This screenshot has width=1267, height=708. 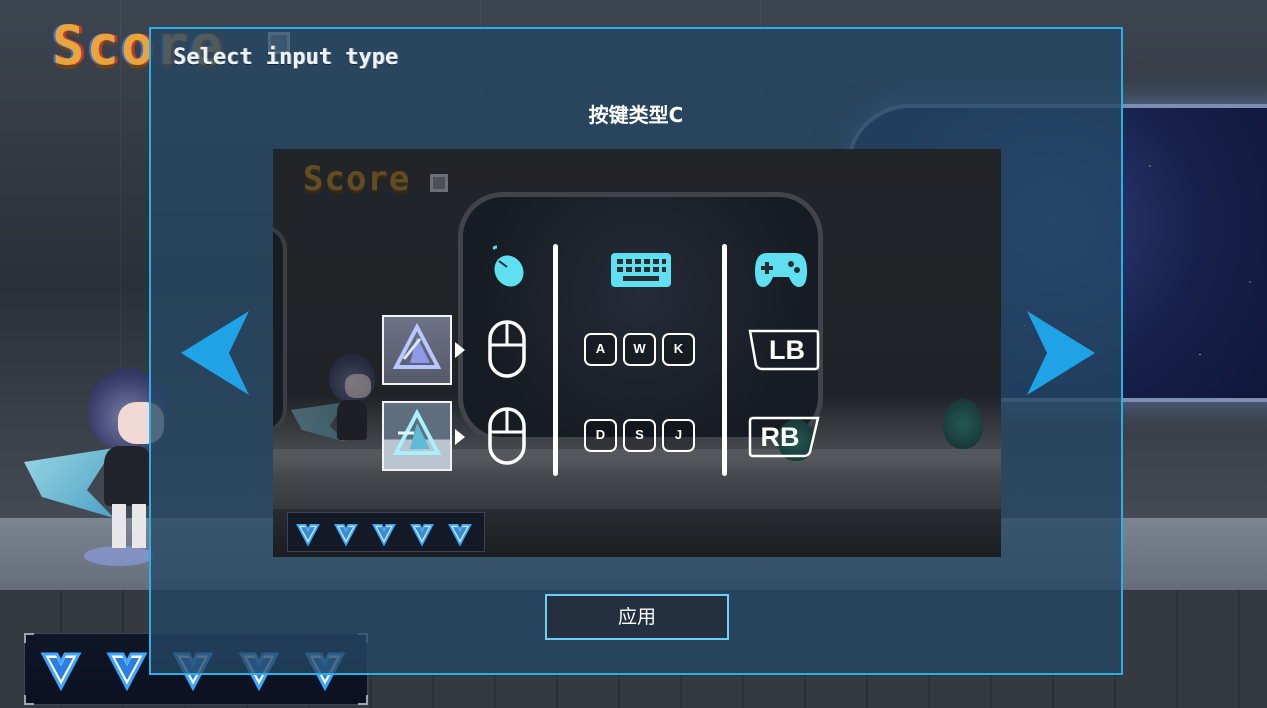 What do you see at coordinates (417, 431) in the screenshot?
I see `triangle-skill-alt-icon` at bounding box center [417, 431].